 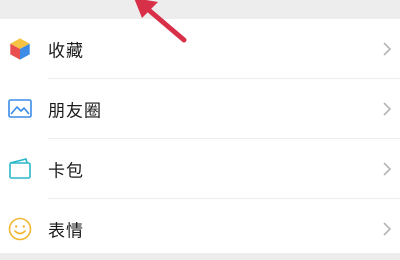 I want to click on menu-item-label: 收藏, so click(x=66, y=51).